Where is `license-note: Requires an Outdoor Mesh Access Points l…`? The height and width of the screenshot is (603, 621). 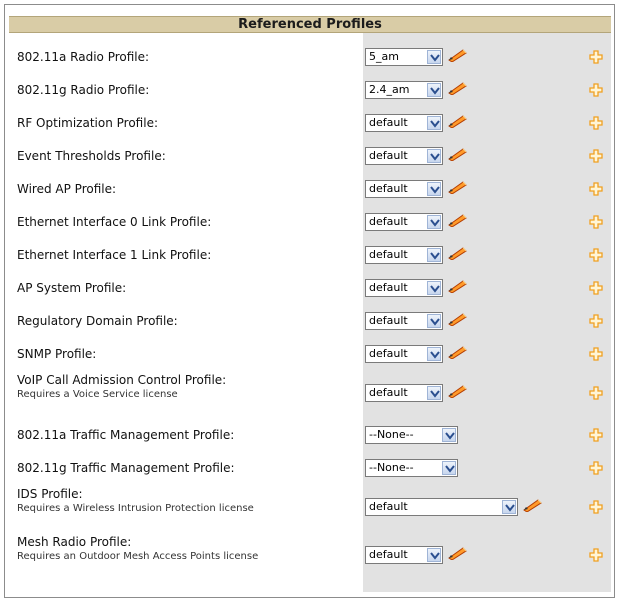
license-note: Requires an Outdoor Mesh Access Points l… is located at coordinates (138, 556).